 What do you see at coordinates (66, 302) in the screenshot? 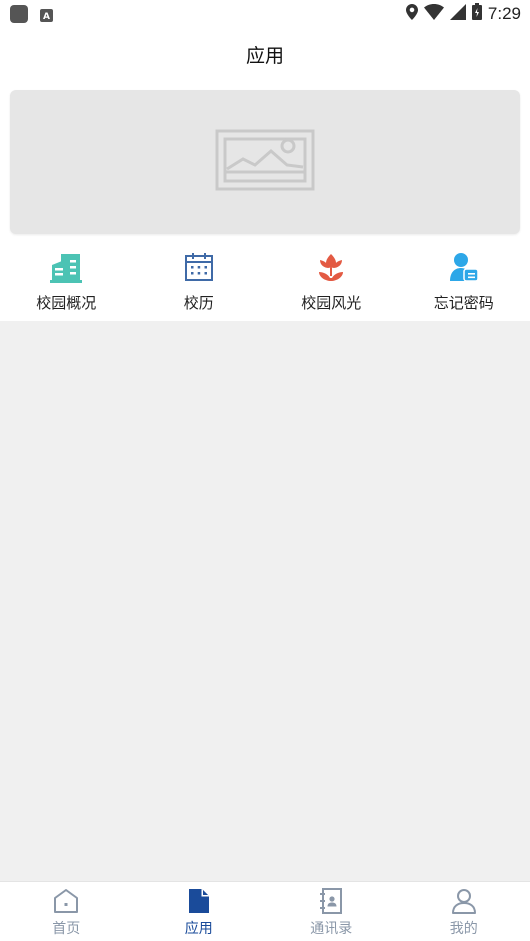
I see `app-label: 校园概况` at bounding box center [66, 302].